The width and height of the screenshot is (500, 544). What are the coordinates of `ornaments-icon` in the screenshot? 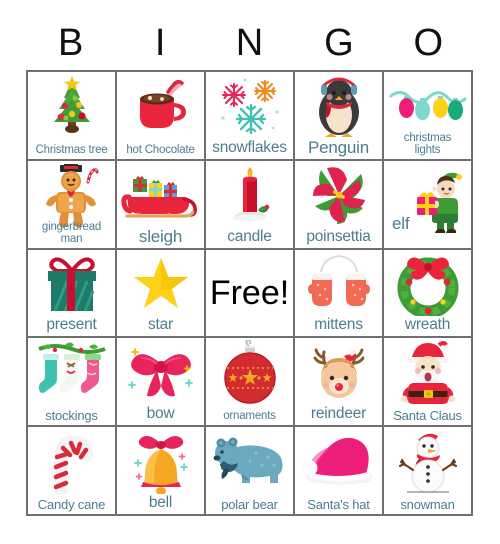 It's located at (249, 373).